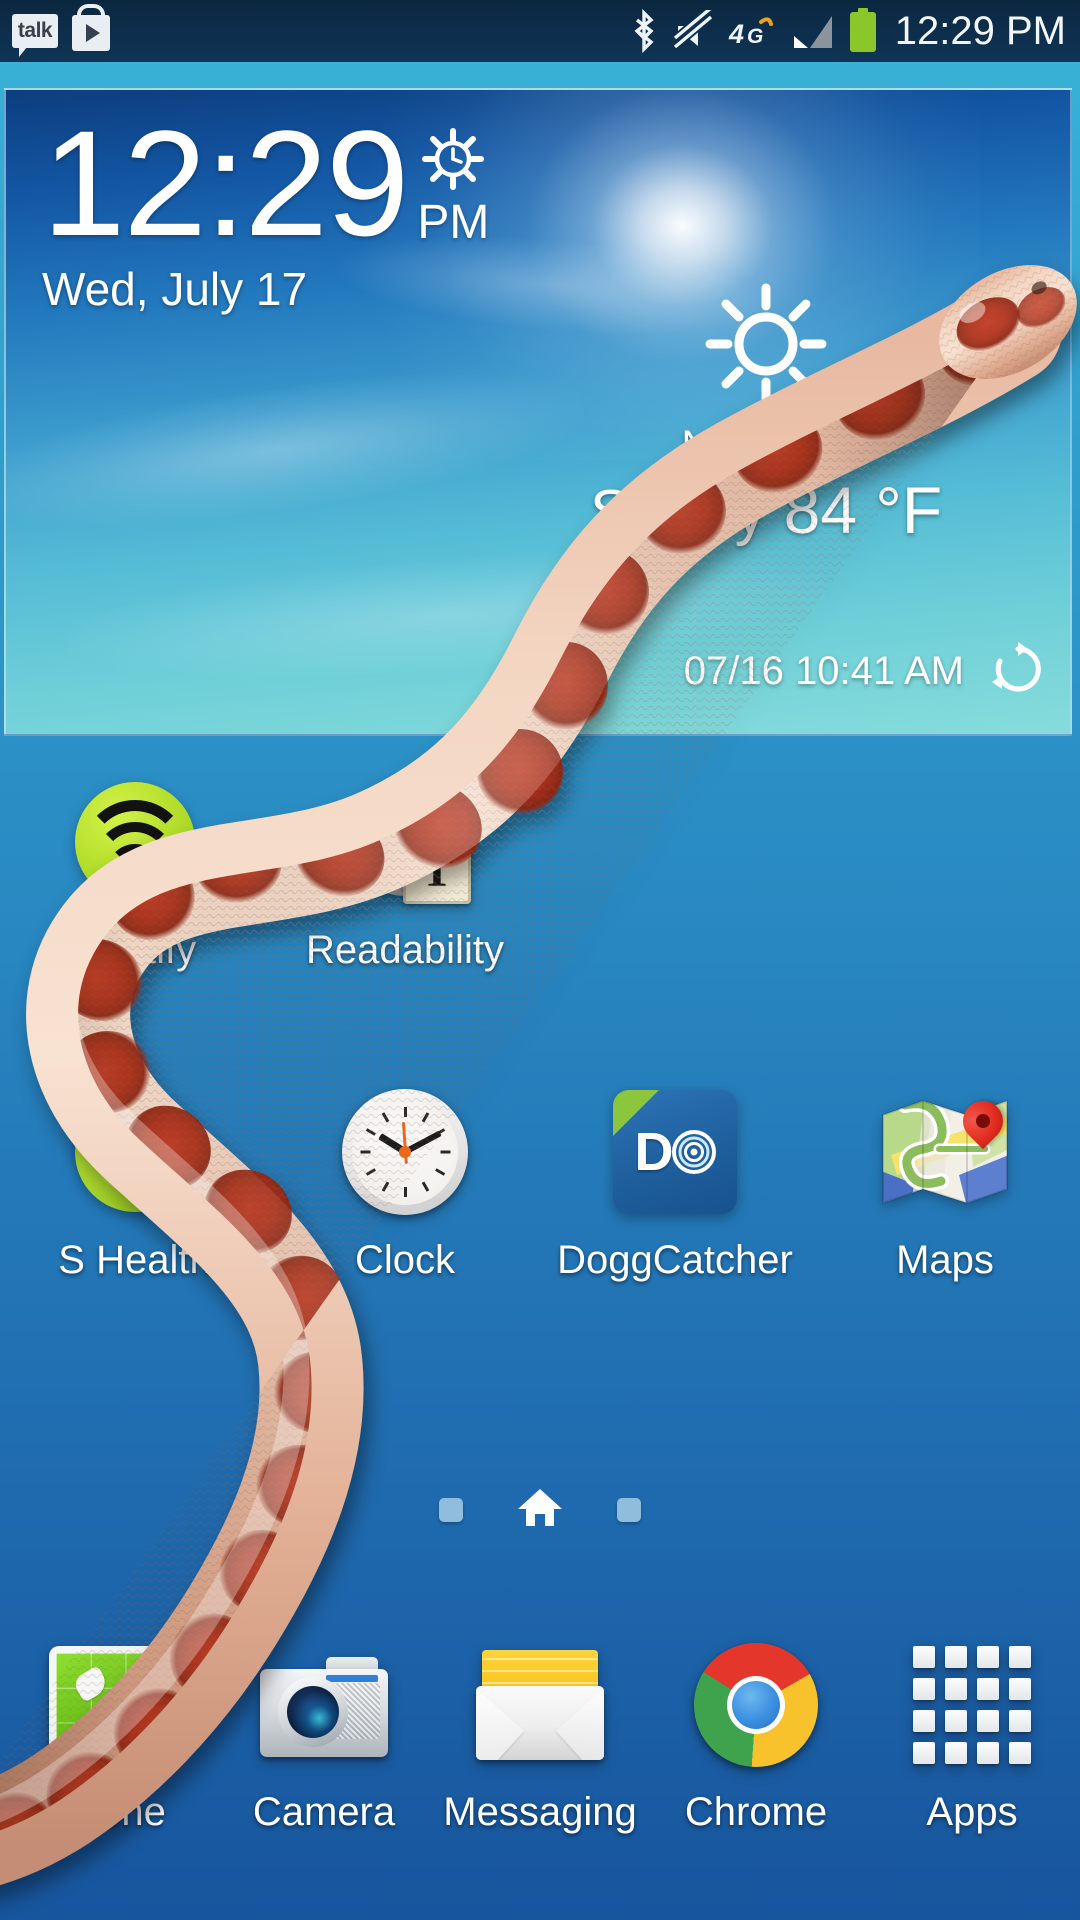 The height and width of the screenshot is (1920, 1080). I want to click on app-label: Camera, so click(324, 1812).